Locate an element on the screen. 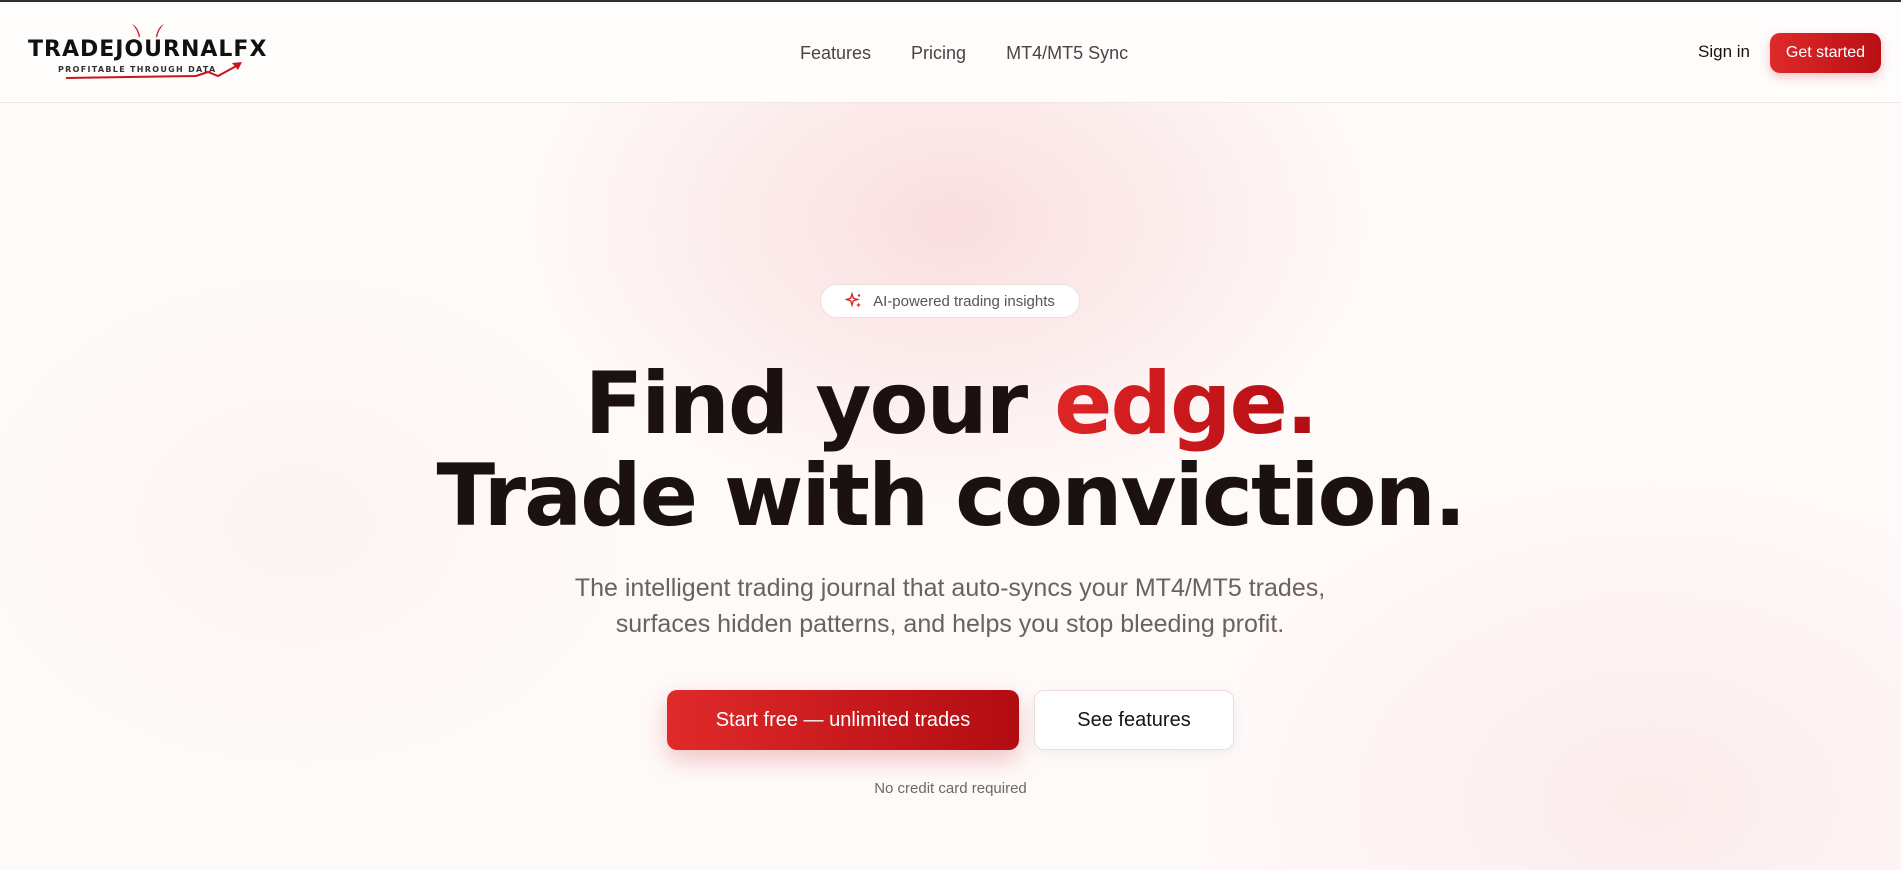 The width and height of the screenshot is (1901, 870). ai-insights-badge: AI-powered trading insights is located at coordinates (950, 301).